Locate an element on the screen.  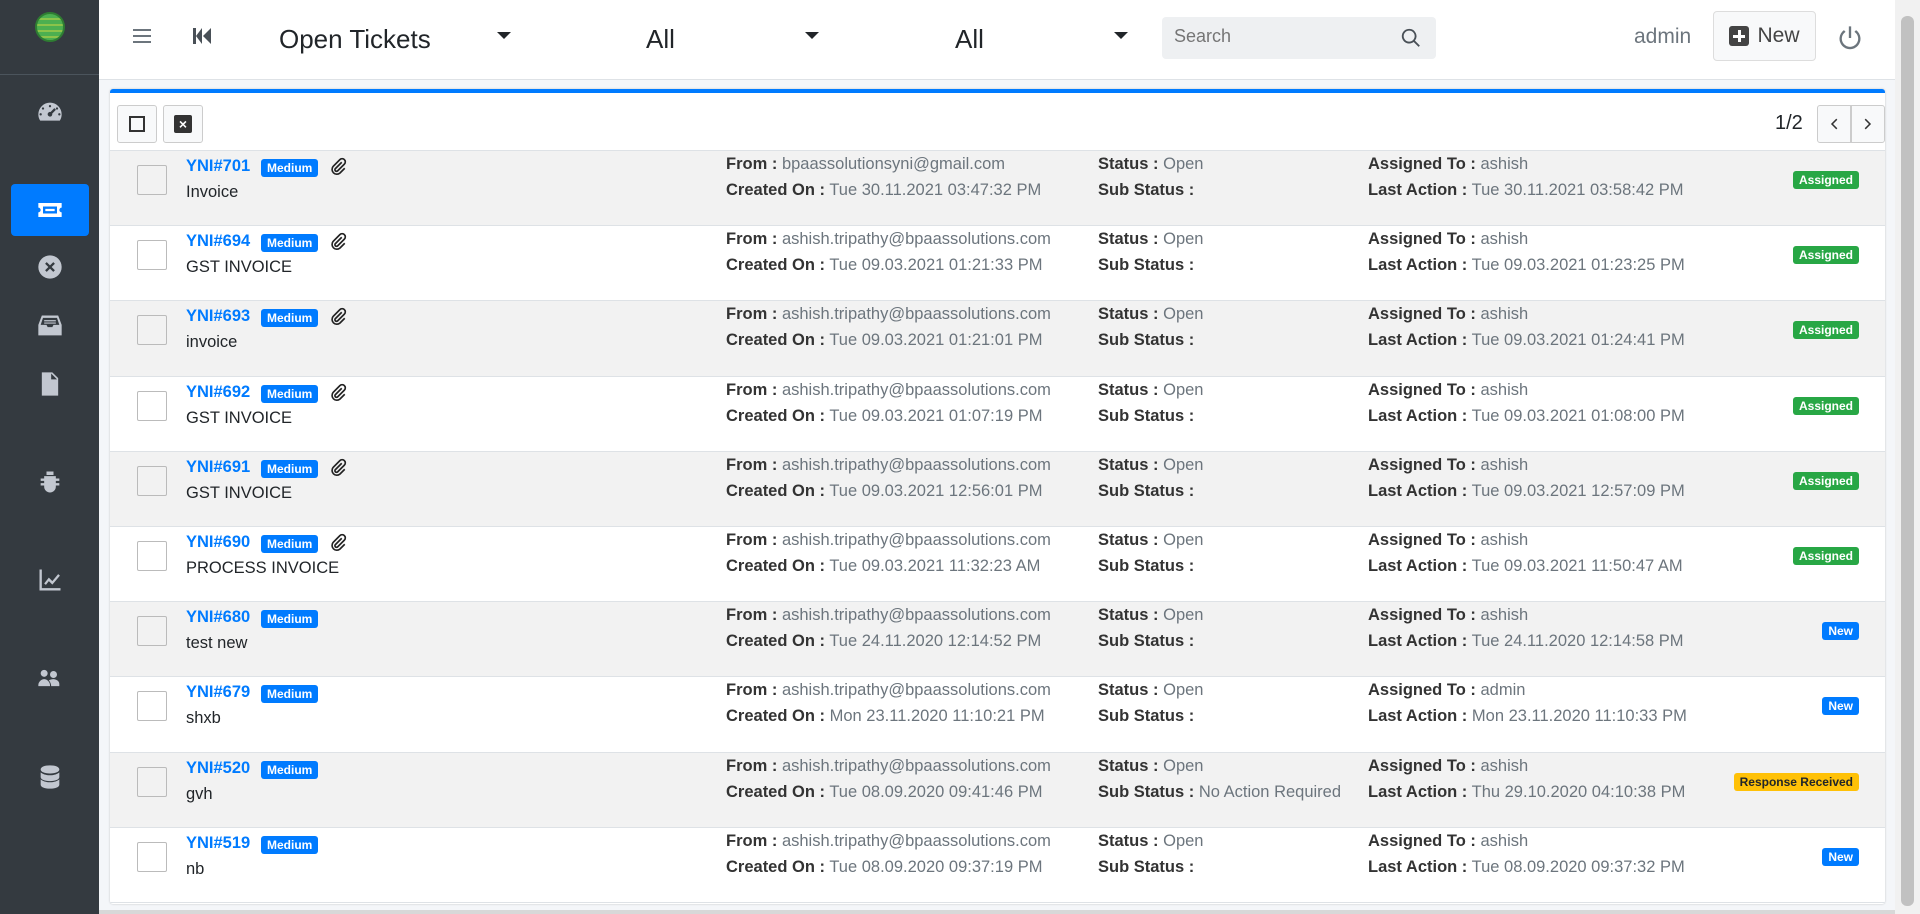
first-page-button is located at coordinates (202, 38).